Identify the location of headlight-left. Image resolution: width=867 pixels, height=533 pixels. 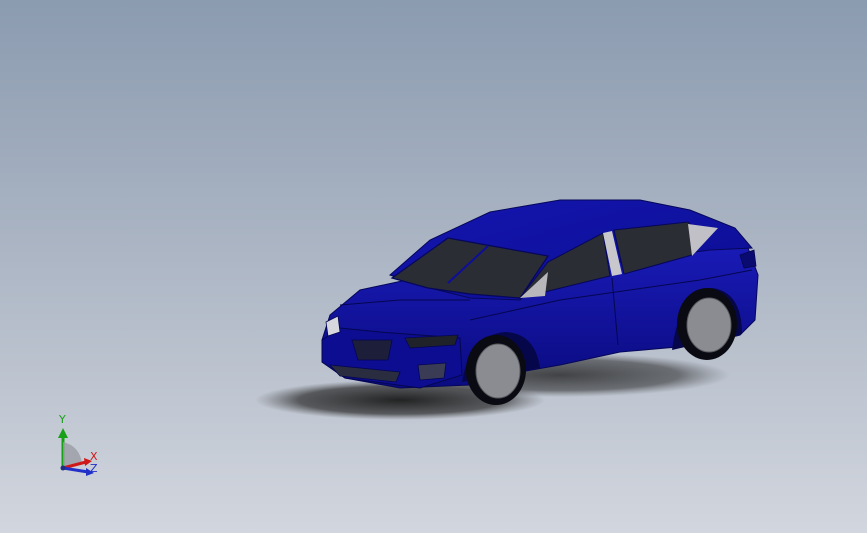
(333, 326).